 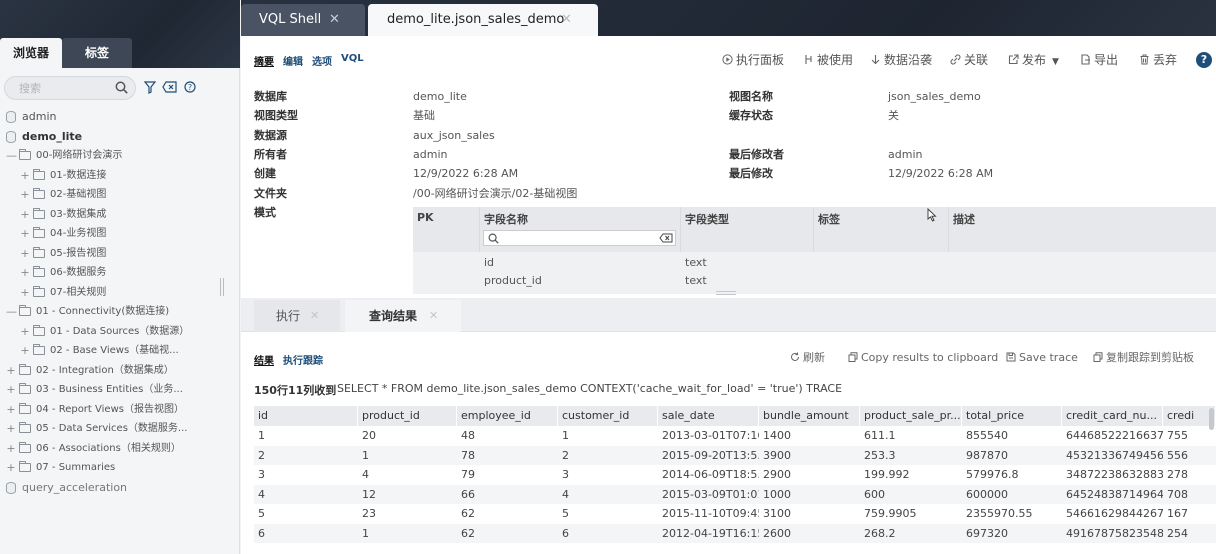 What do you see at coordinates (506, 219) in the screenshot?
I see `schema-col-field-name: 字段名称` at bounding box center [506, 219].